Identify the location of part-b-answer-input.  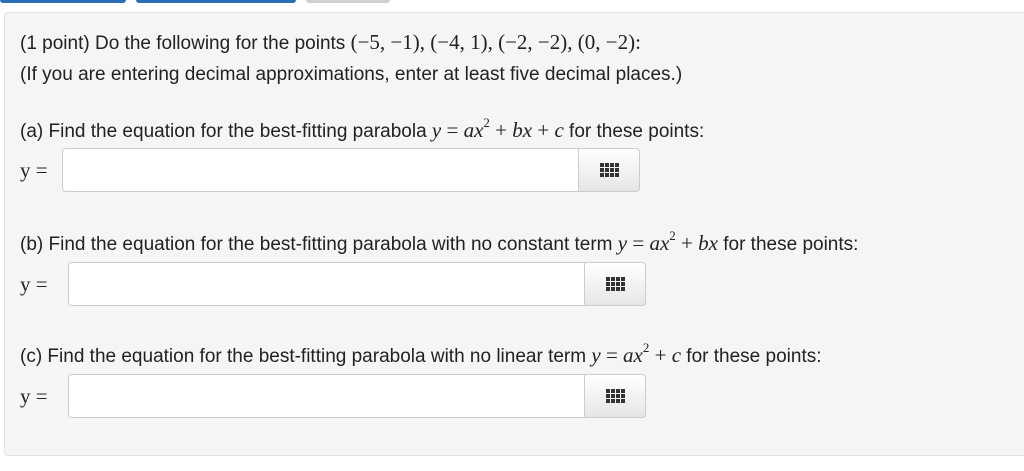
(326, 284).